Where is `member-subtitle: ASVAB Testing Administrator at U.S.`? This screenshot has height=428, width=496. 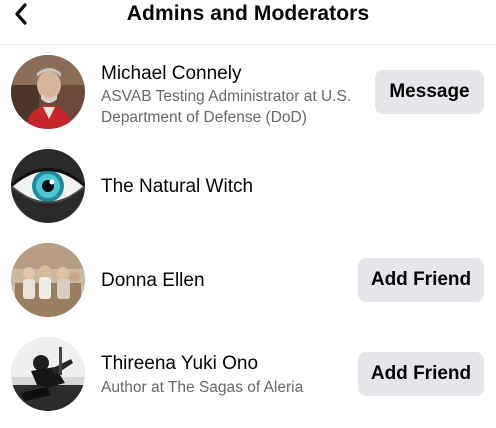 member-subtitle: ASVAB Testing Administrator at U.S. is located at coordinates (226, 96).